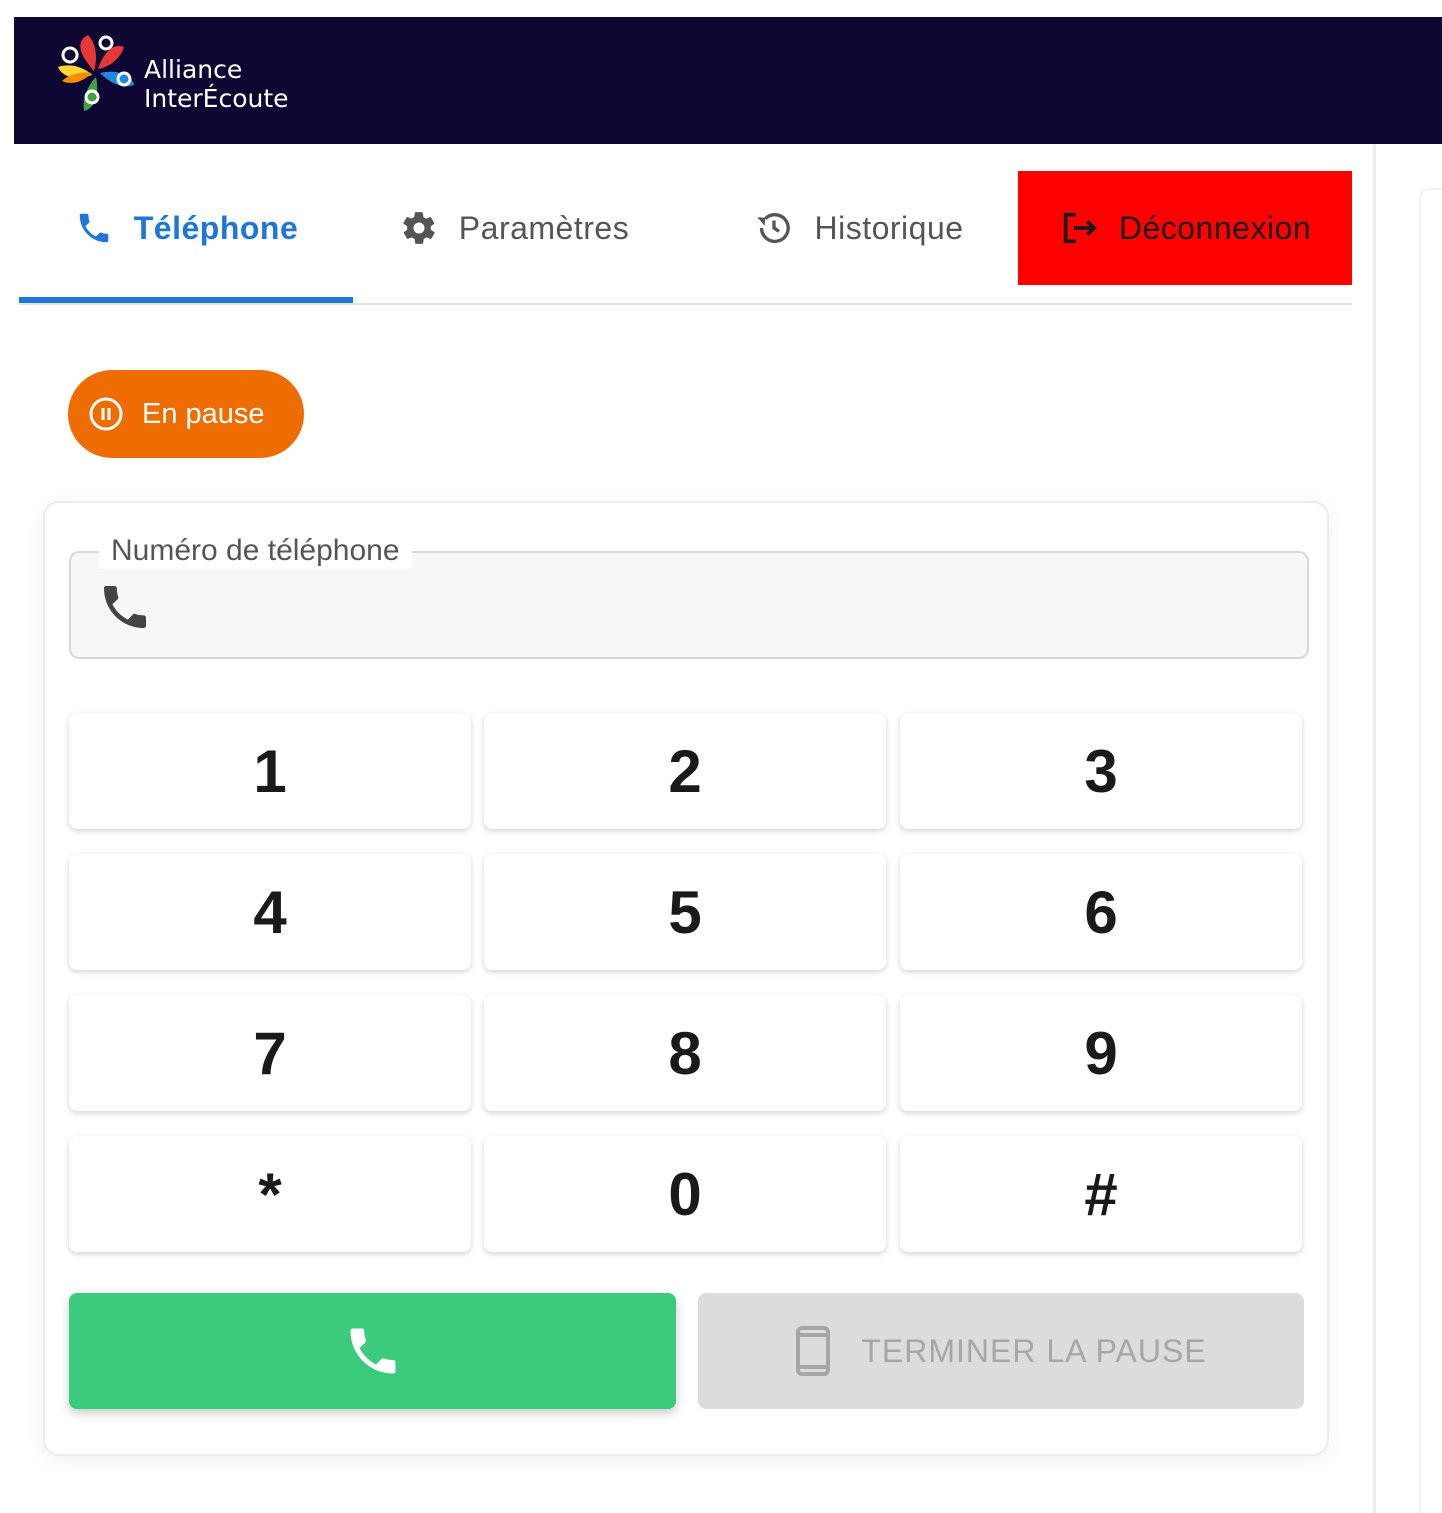 The image size is (1442, 1513). What do you see at coordinates (889, 227) in the screenshot?
I see `tab-historique-label: Historique` at bounding box center [889, 227].